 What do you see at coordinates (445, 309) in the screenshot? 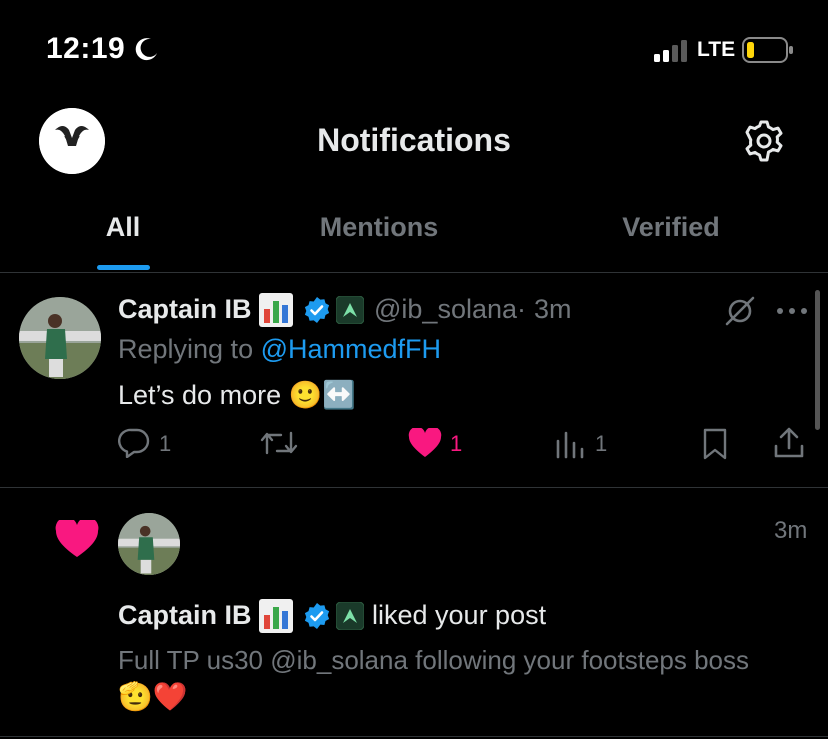
I see `author-handle: @ib_solana` at bounding box center [445, 309].